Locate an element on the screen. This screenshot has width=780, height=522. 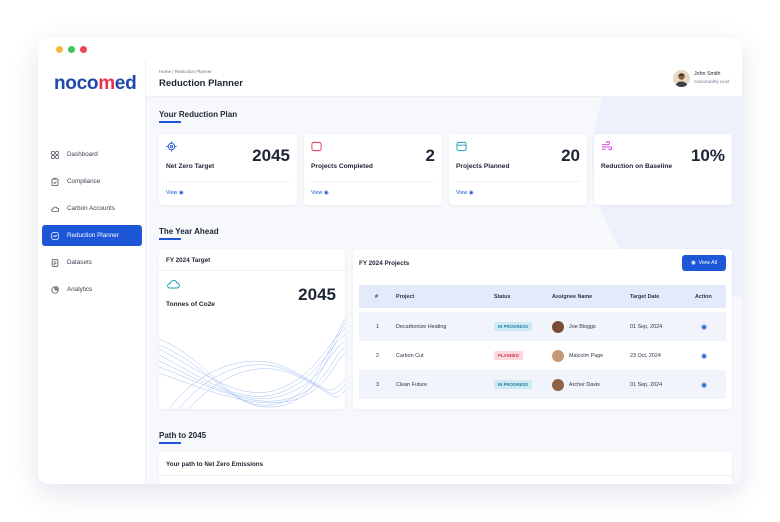
stat-card-projects-planned: Projects Planned 20 View ◉ is located at coordinates (518, 169).